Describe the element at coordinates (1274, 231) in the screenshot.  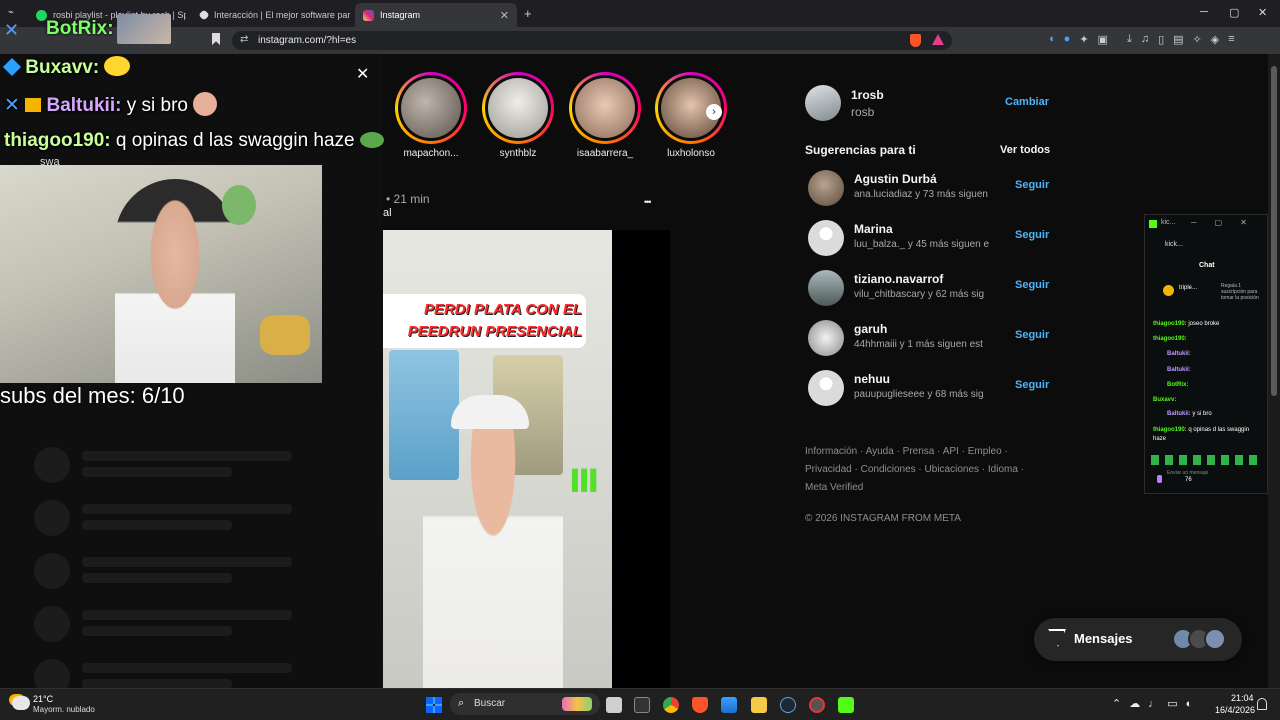
I see `scrollbar-thumb` at that location.